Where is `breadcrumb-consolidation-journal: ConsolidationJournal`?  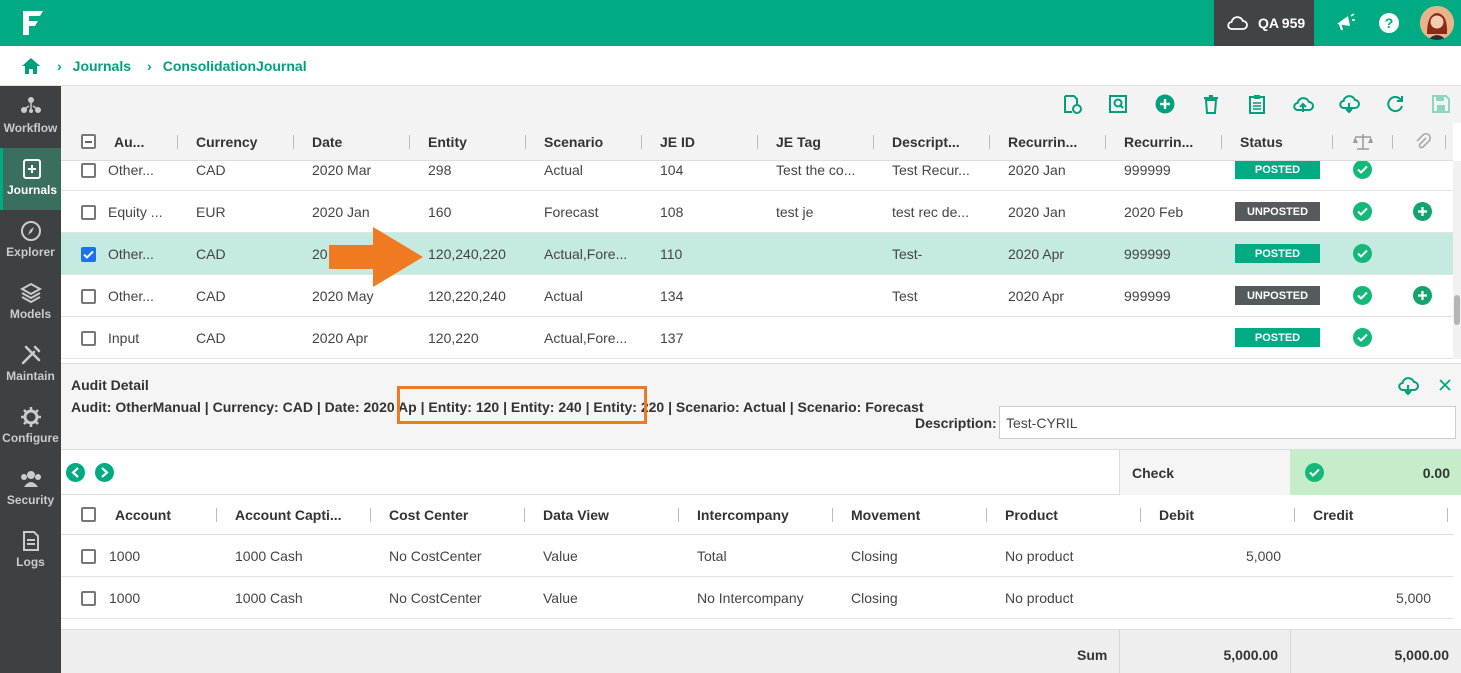
breadcrumb-consolidation-journal: ConsolidationJournal is located at coordinates (235, 66).